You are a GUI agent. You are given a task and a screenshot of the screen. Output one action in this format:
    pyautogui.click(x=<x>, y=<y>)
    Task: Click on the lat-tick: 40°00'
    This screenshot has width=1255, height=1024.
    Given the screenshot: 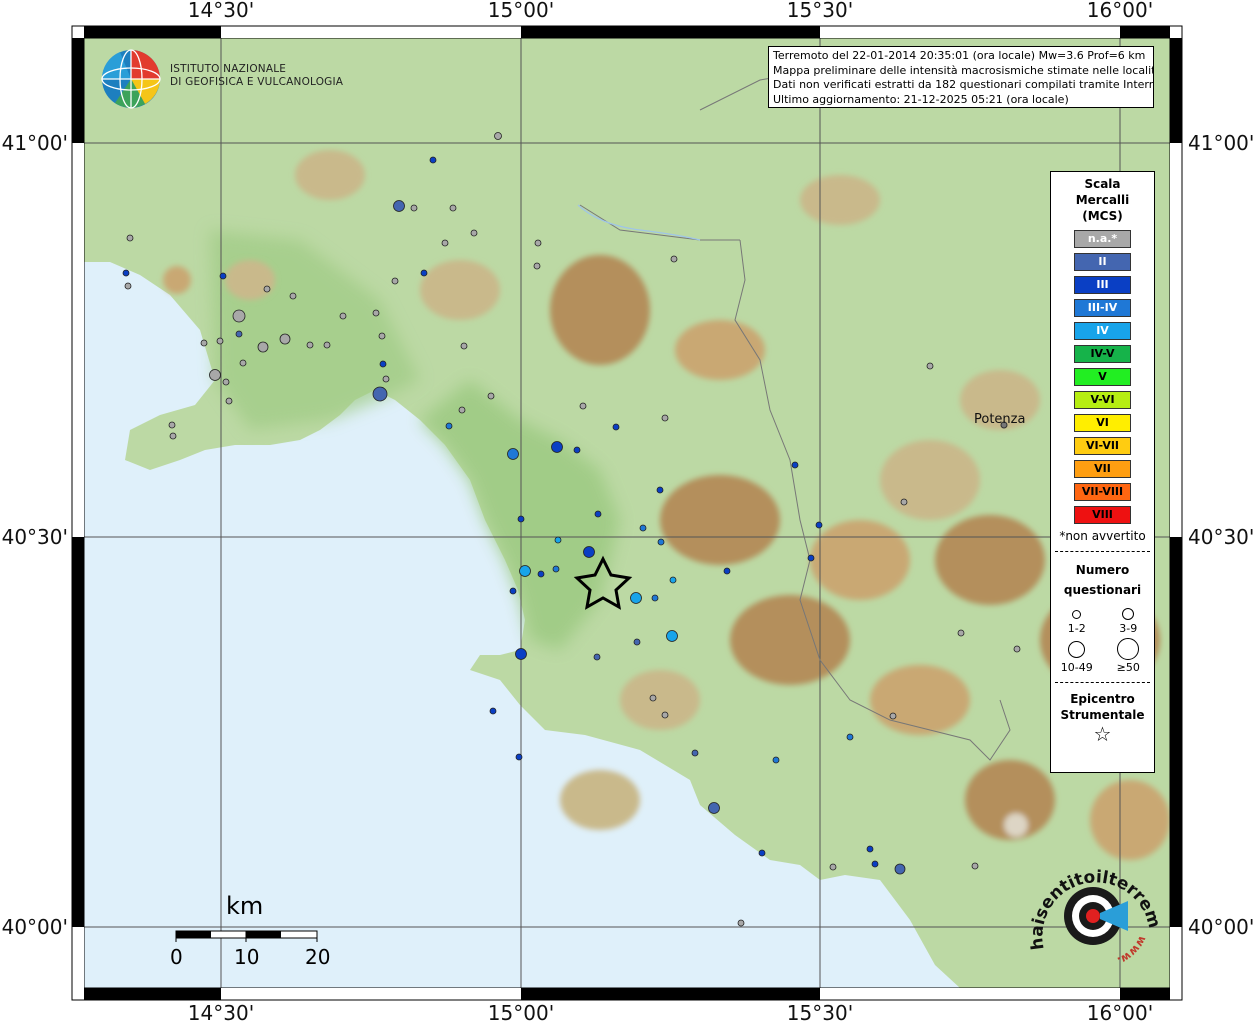 What is the action you would take?
    pyautogui.click(x=1221, y=927)
    